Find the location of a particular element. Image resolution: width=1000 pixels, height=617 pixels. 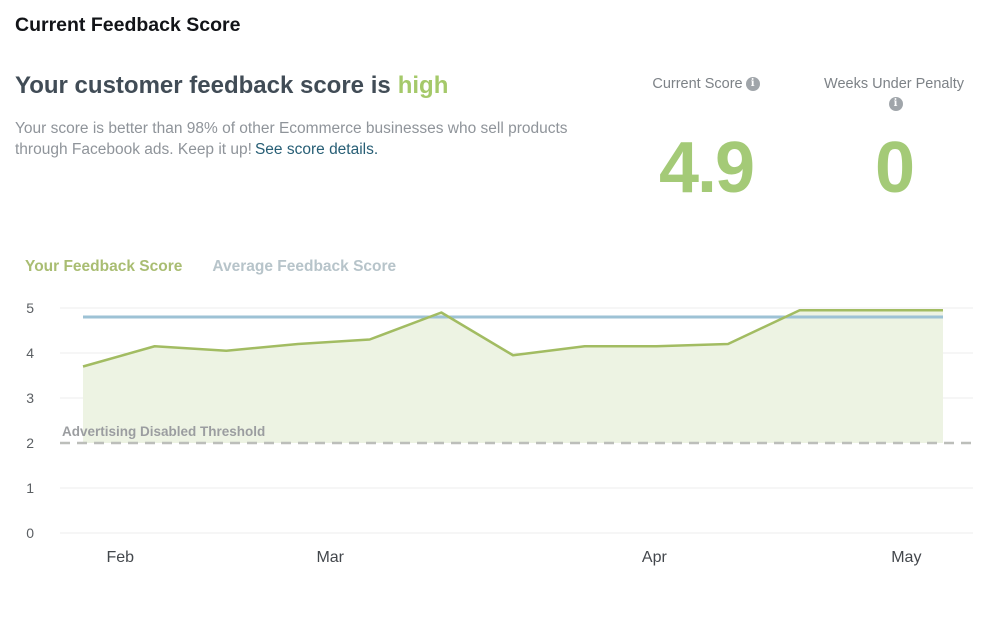

x-tick-label: May is located at coordinates (906, 557).